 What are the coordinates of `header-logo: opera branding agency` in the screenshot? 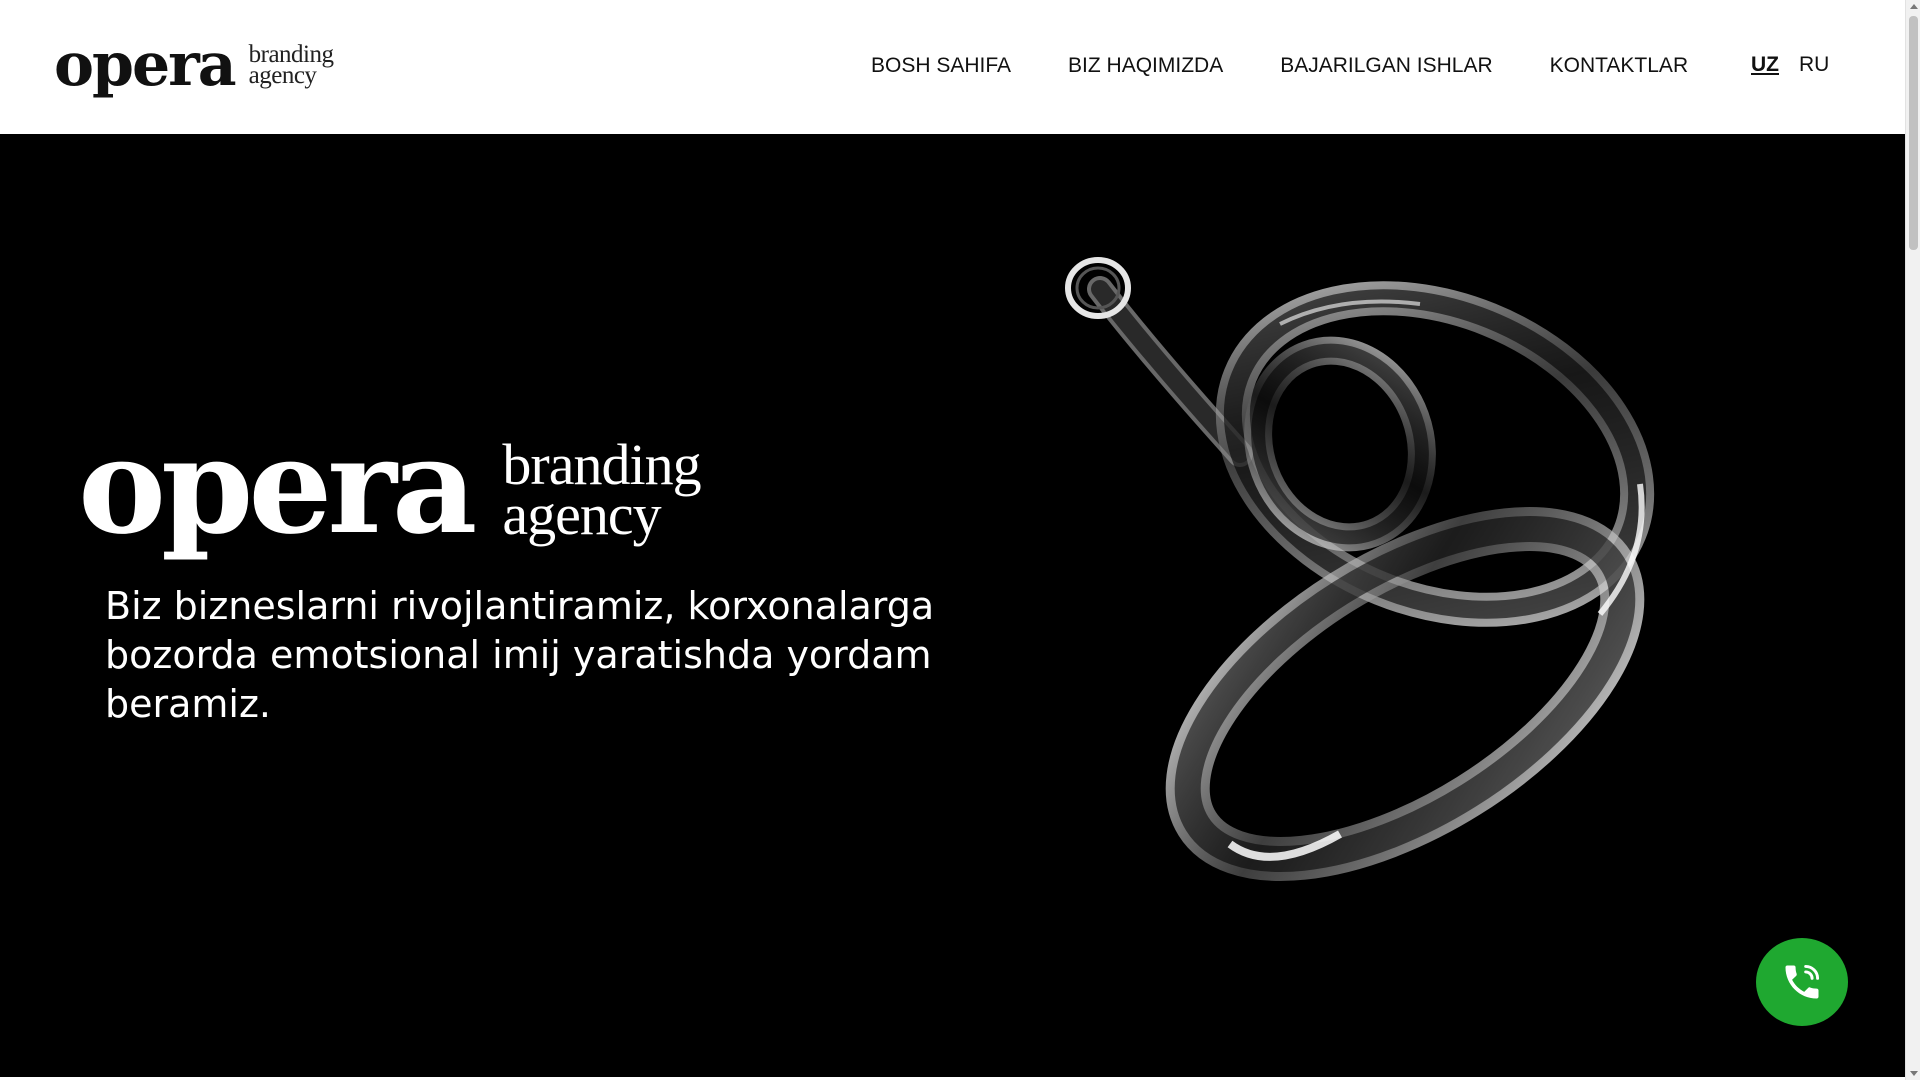 It's located at (194, 65).